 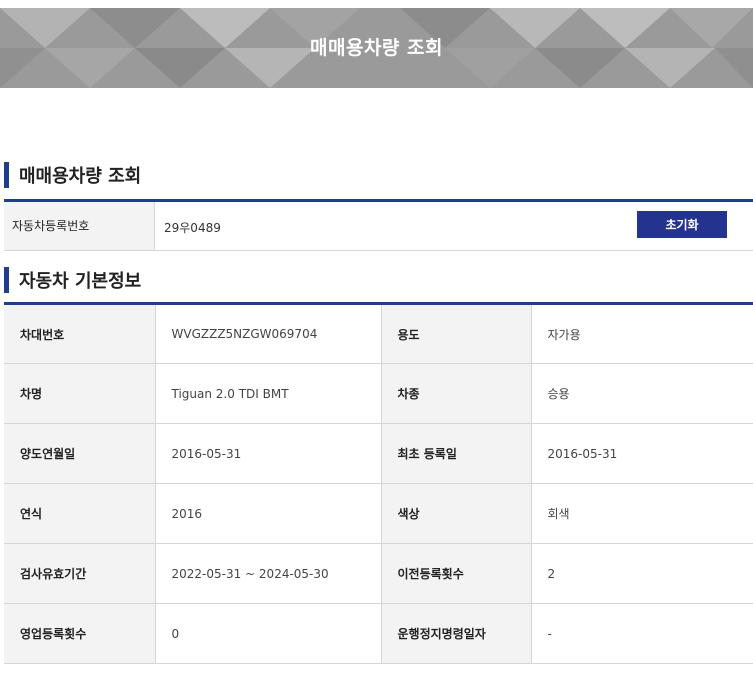 I want to click on page-banner: 매매용차량 조회, so click(x=376, y=48).